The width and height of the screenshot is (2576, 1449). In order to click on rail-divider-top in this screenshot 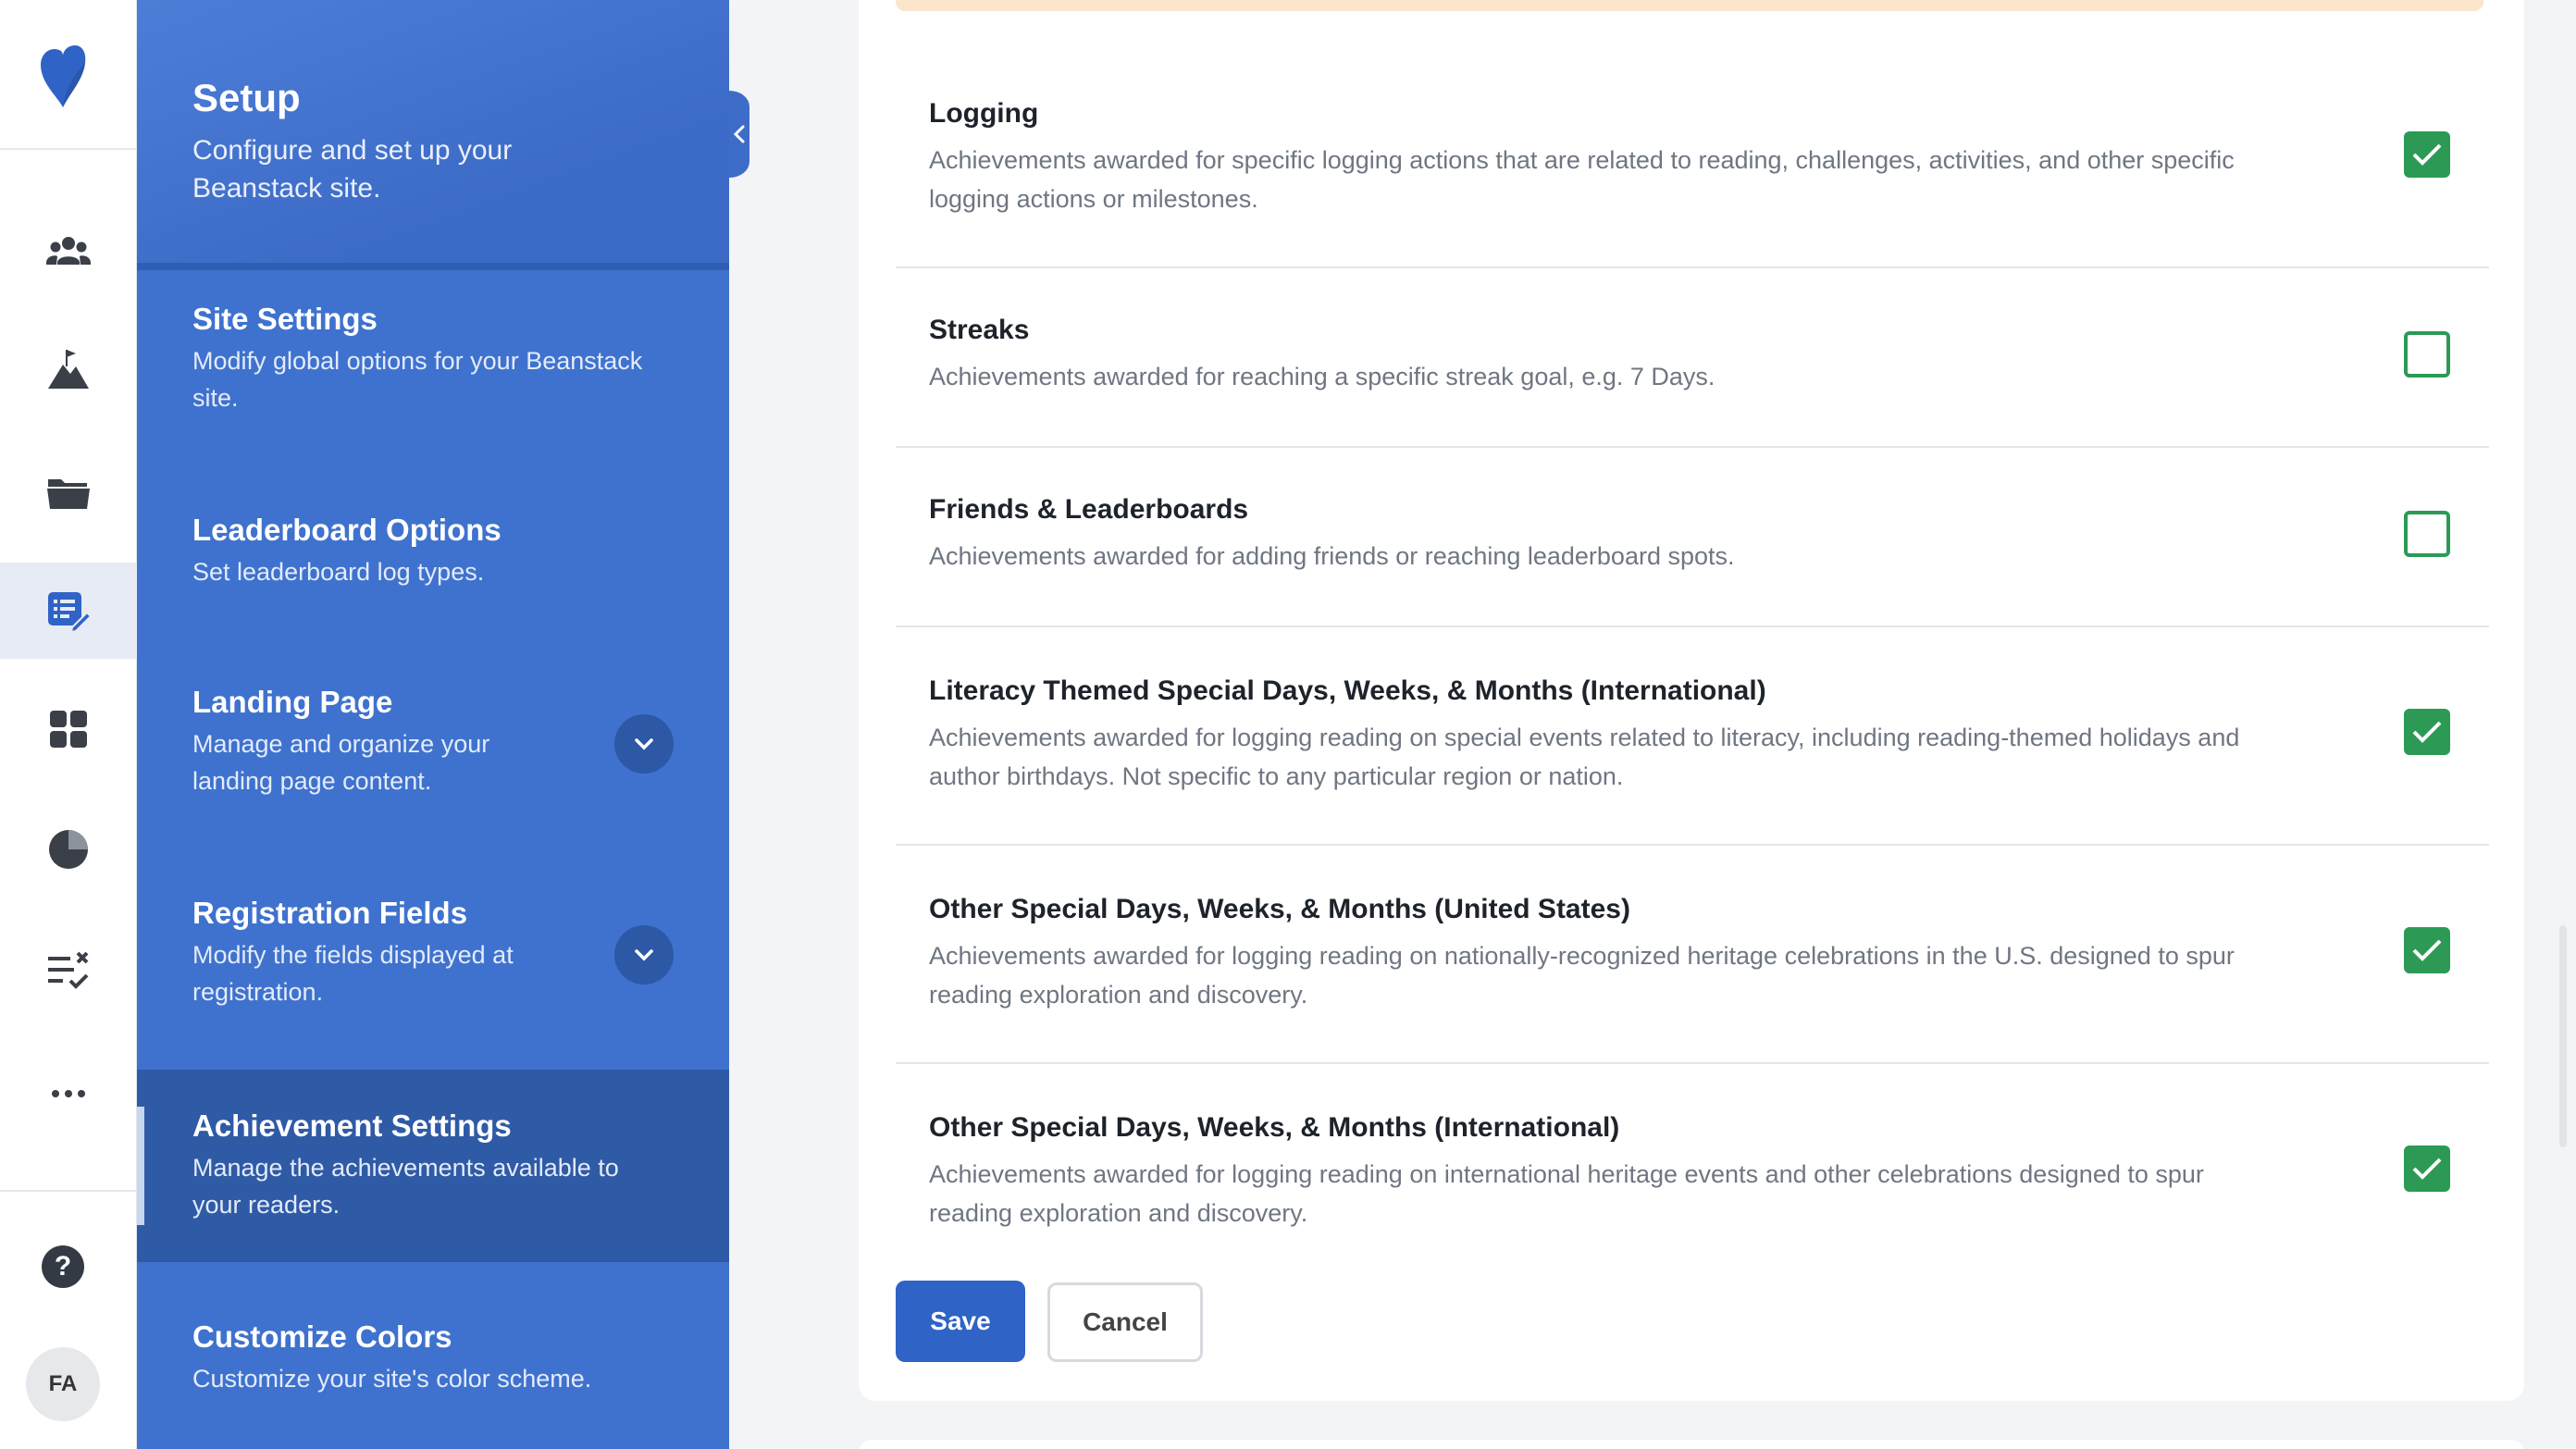, I will do `click(69, 149)`.